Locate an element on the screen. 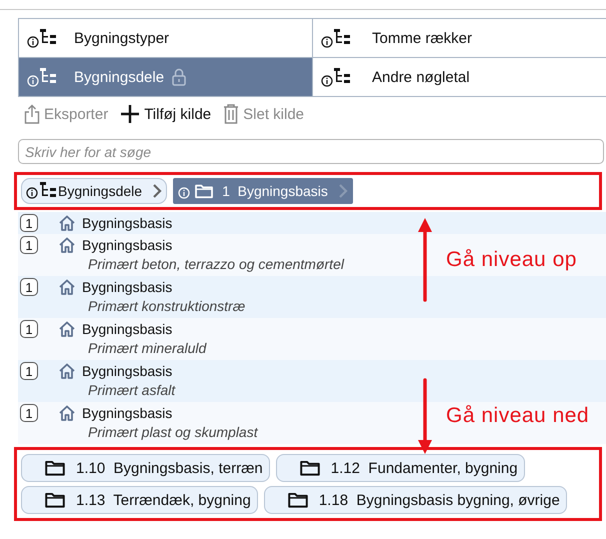 This screenshot has height=539, width=606. tab-label: Tomme rækker is located at coordinates (422, 38).